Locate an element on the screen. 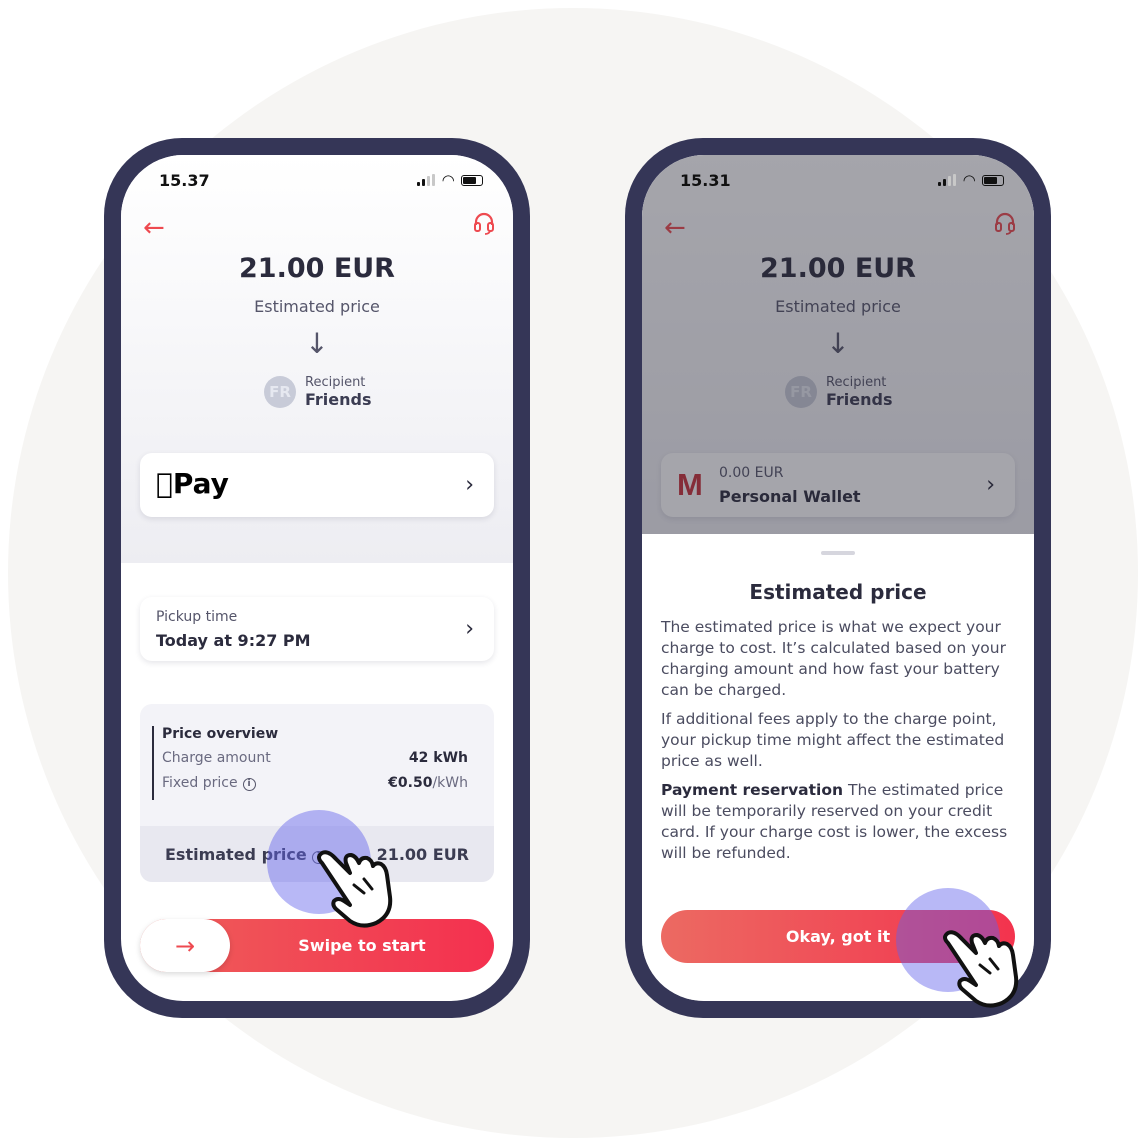 The height and width of the screenshot is (1142, 1141). status-time: 15.37 is located at coordinates (184, 180).